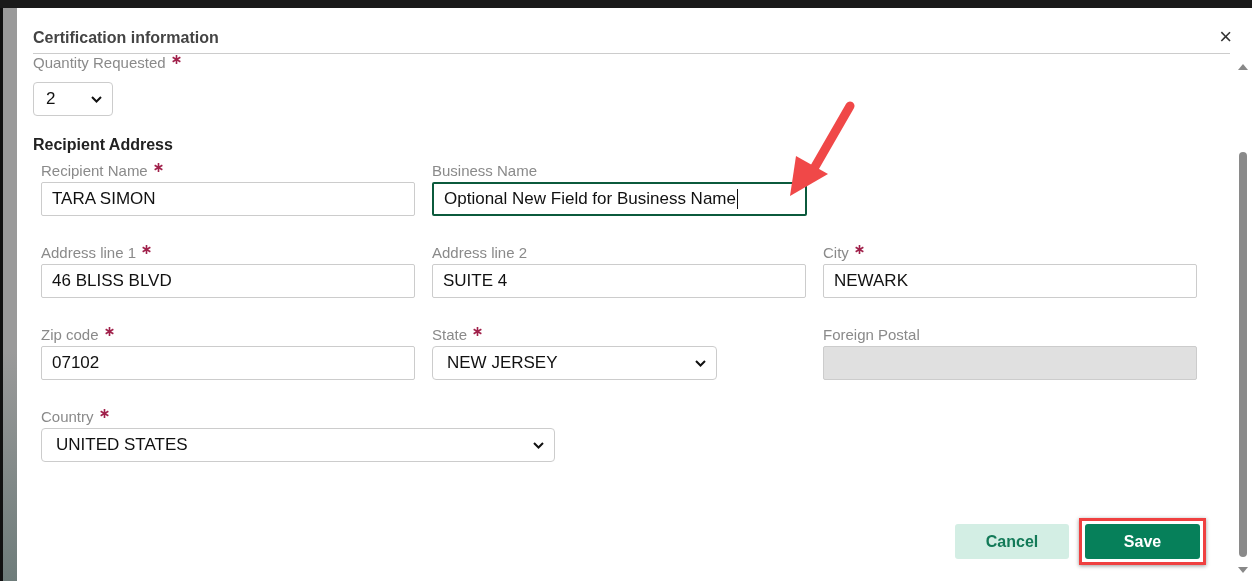 Image resolution: width=1252 pixels, height=581 pixels. Describe the element at coordinates (1010, 281) in the screenshot. I see `input-field: NEWARK` at that location.